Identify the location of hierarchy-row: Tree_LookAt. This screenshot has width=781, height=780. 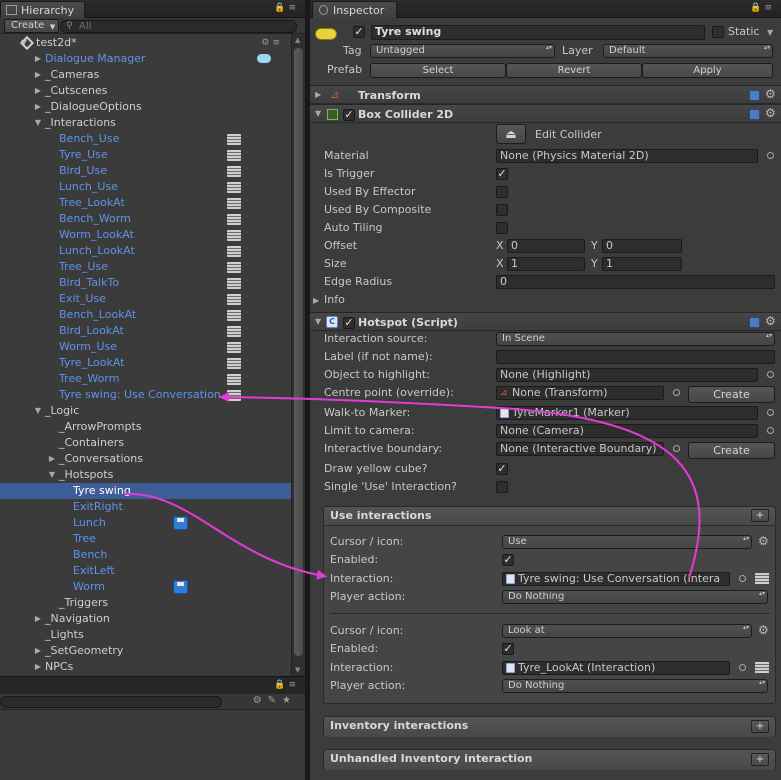
(145, 203).